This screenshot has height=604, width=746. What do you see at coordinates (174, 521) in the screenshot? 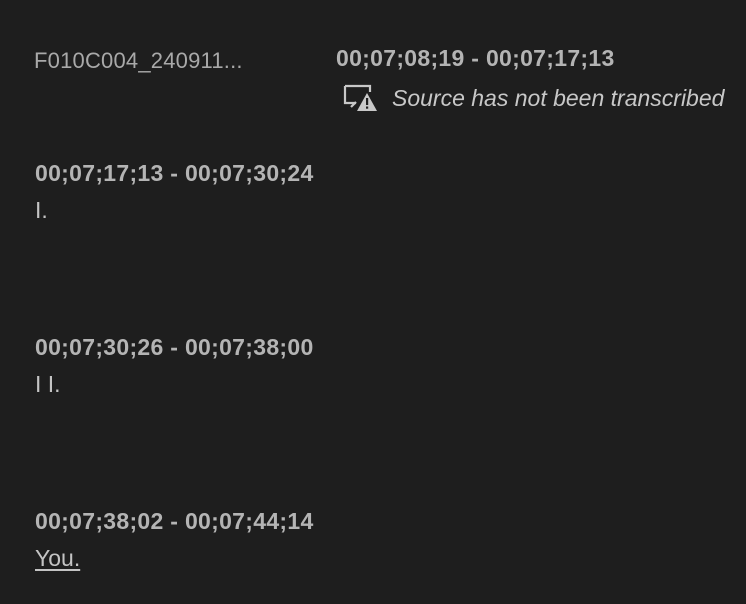
I see `segment-timecode: 00;07;38;02 - 00;07;44;14` at bounding box center [174, 521].